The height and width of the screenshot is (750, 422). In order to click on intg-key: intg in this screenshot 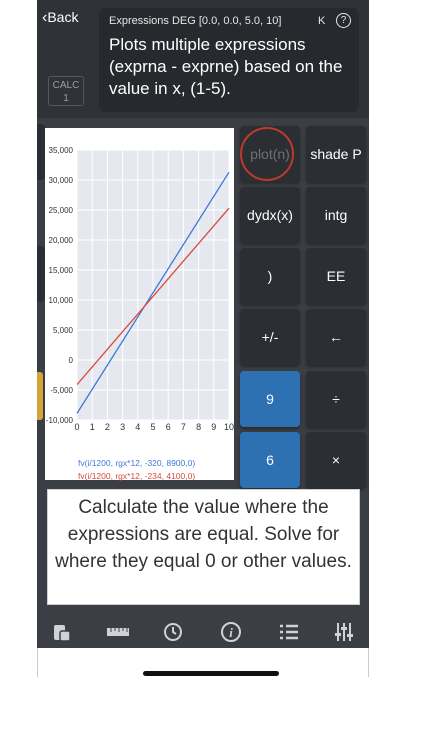, I will do `click(336, 215)`.